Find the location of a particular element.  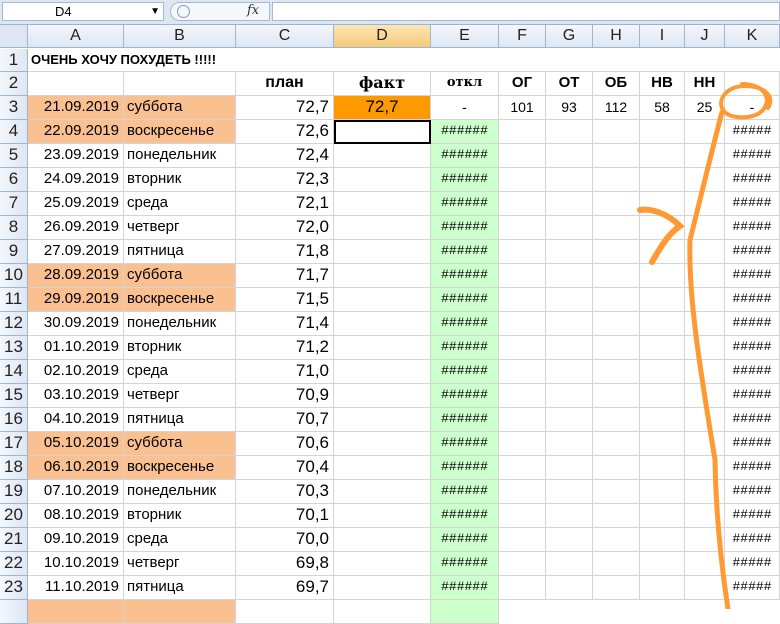

weekday-cell: среда is located at coordinates (180, 204).